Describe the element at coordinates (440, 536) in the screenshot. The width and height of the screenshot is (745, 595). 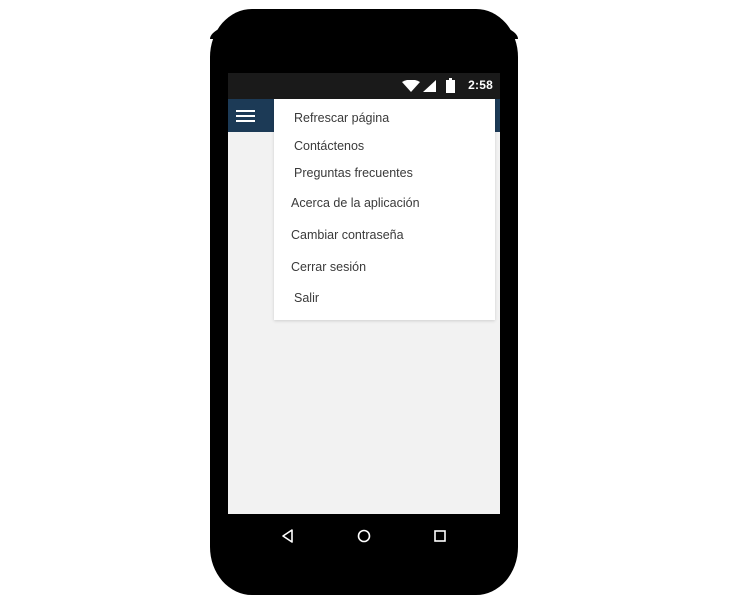
I see `recents-icon` at that location.